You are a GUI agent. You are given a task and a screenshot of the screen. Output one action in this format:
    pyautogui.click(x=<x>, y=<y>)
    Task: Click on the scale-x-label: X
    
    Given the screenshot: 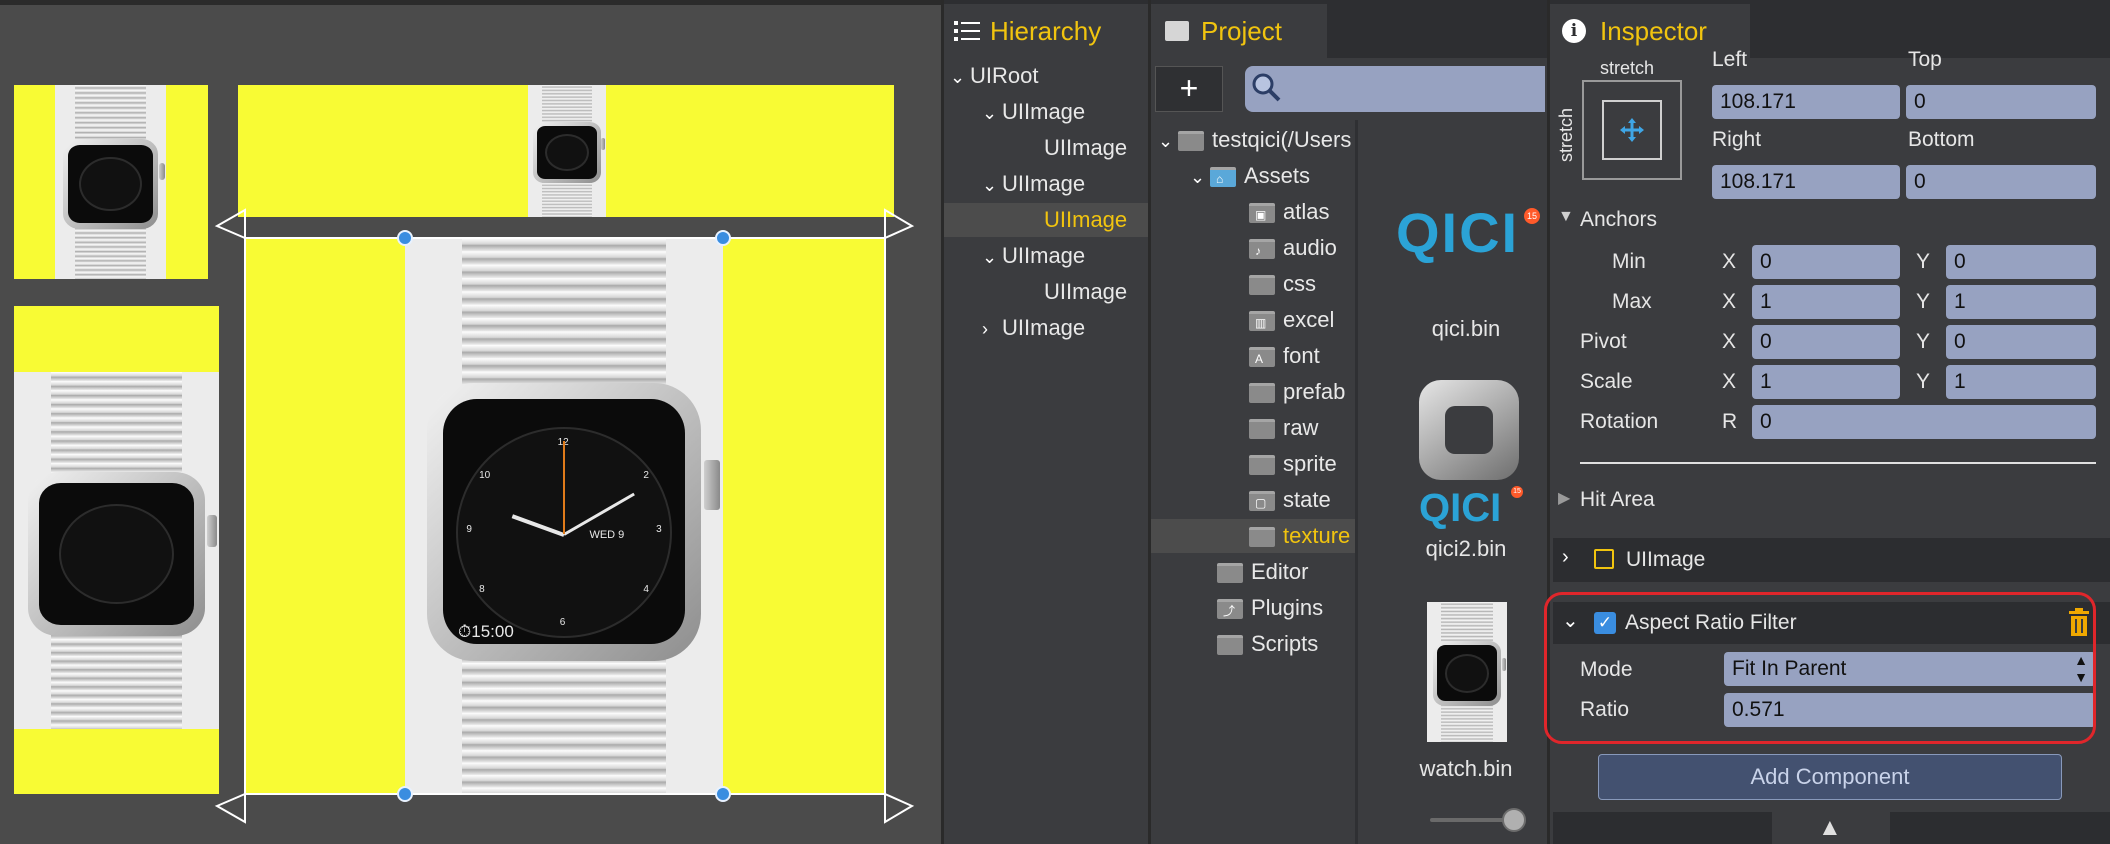 What is the action you would take?
    pyautogui.click(x=1729, y=381)
    